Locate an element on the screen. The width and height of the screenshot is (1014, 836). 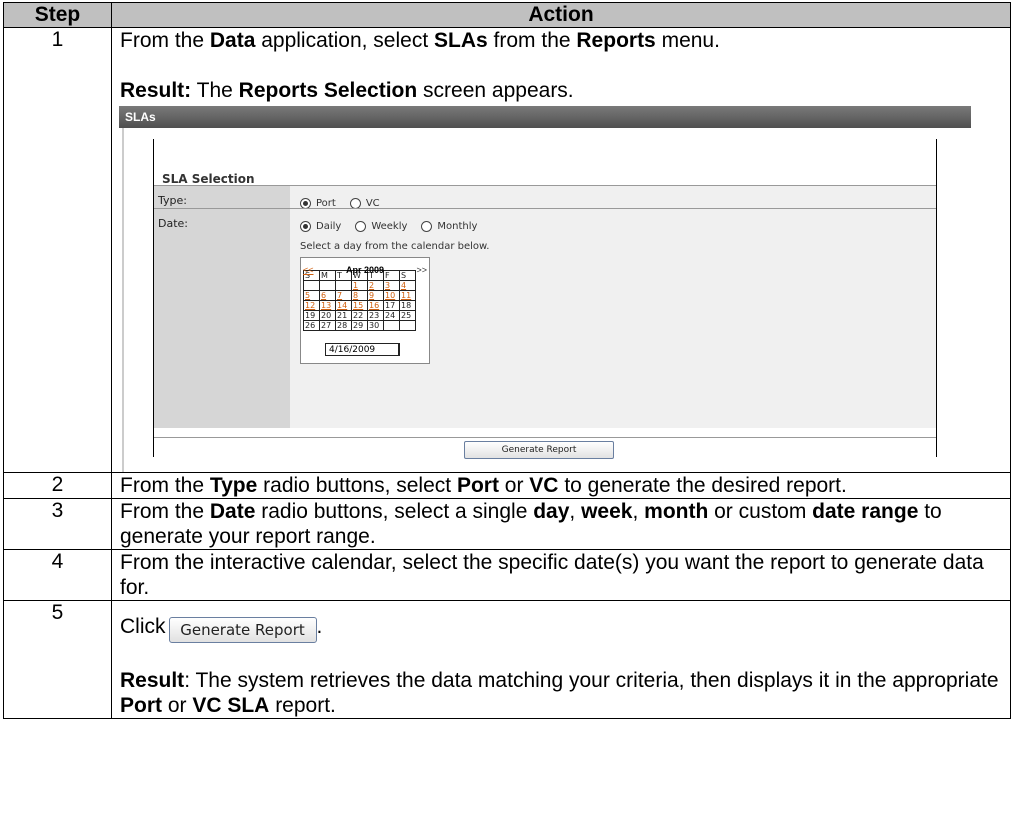
generate-report-button-large: Generate Report is located at coordinates (242, 630).